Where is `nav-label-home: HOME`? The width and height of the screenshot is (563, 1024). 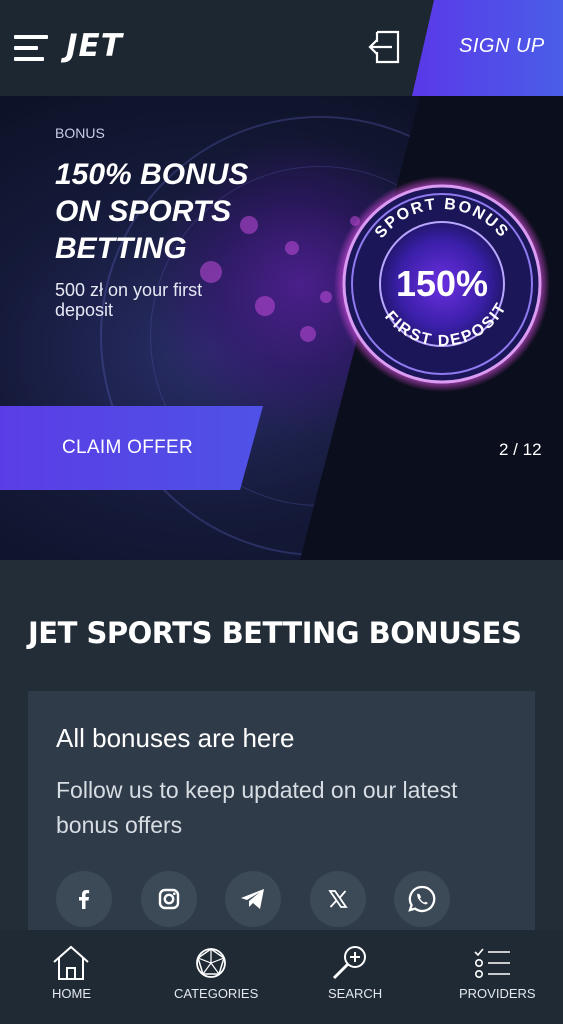 nav-label-home: HOME is located at coordinates (71, 993).